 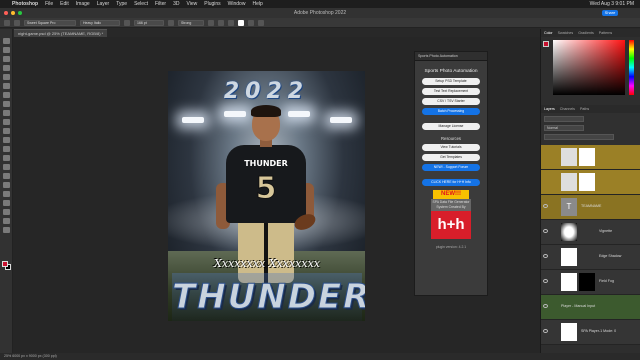 What do you see at coordinates (451, 71) in the screenshot?
I see `plugin-heading: Sports Photo Automation` at bounding box center [451, 71].